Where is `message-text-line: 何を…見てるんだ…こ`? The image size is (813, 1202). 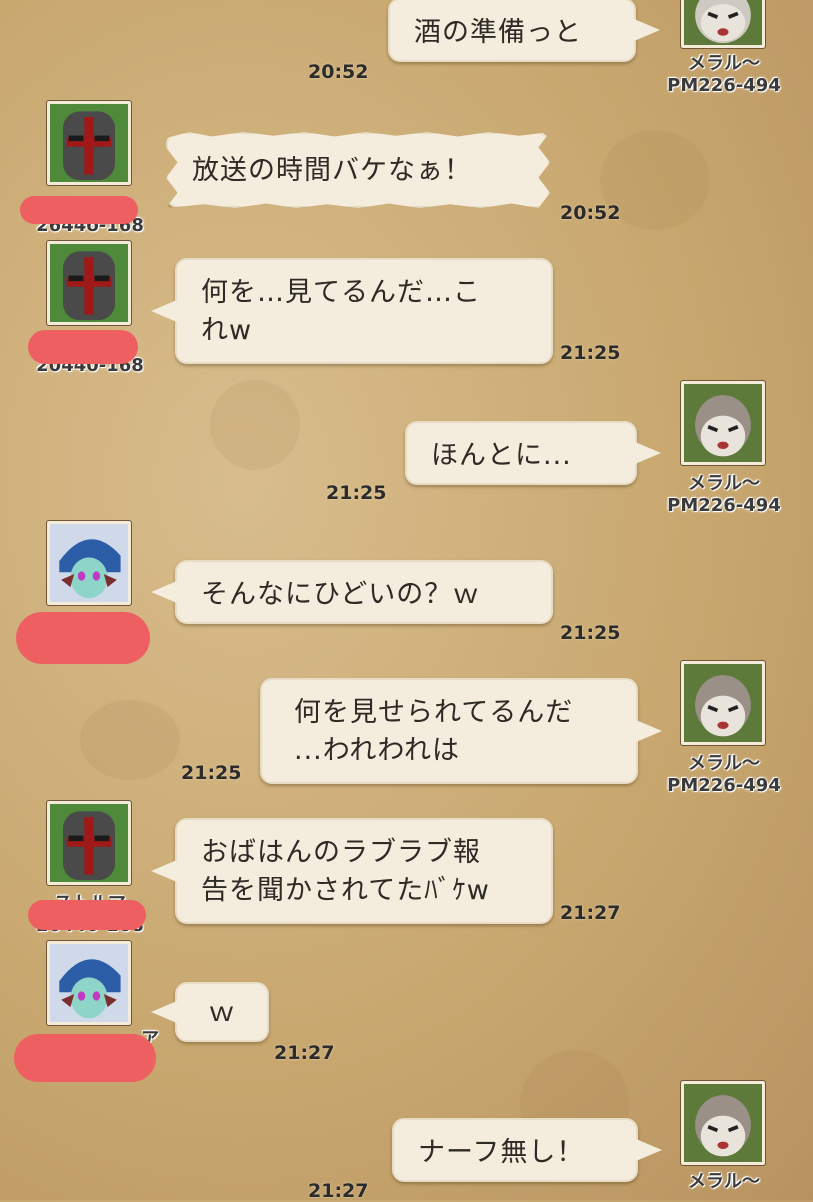
message-text-line: 何を…見てるんだ…こ is located at coordinates (341, 292).